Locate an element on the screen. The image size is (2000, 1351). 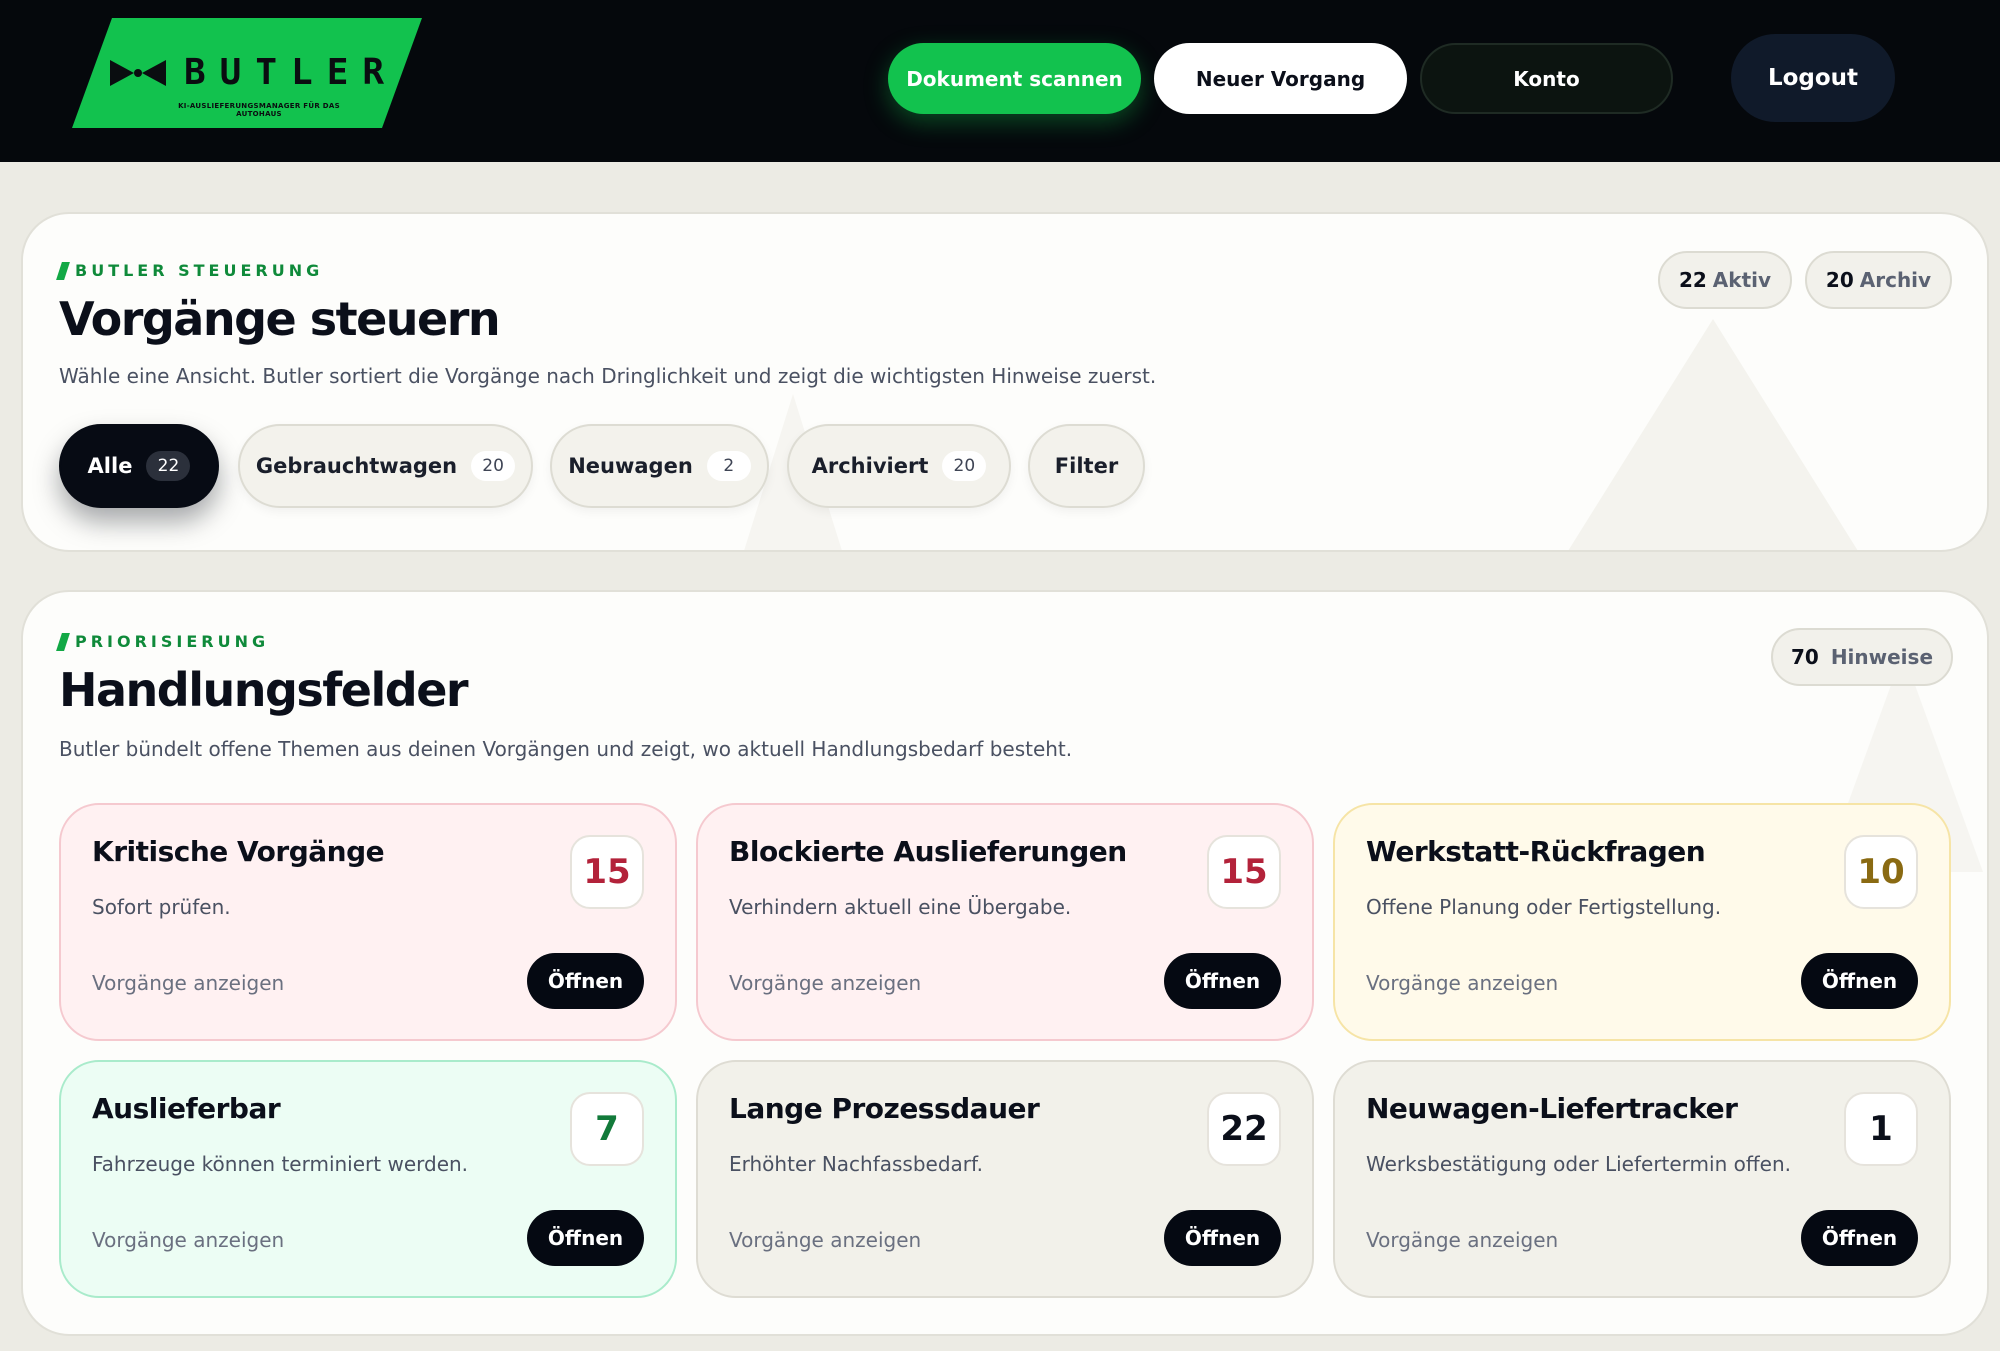
filter-button: Filter is located at coordinates (1086, 466).